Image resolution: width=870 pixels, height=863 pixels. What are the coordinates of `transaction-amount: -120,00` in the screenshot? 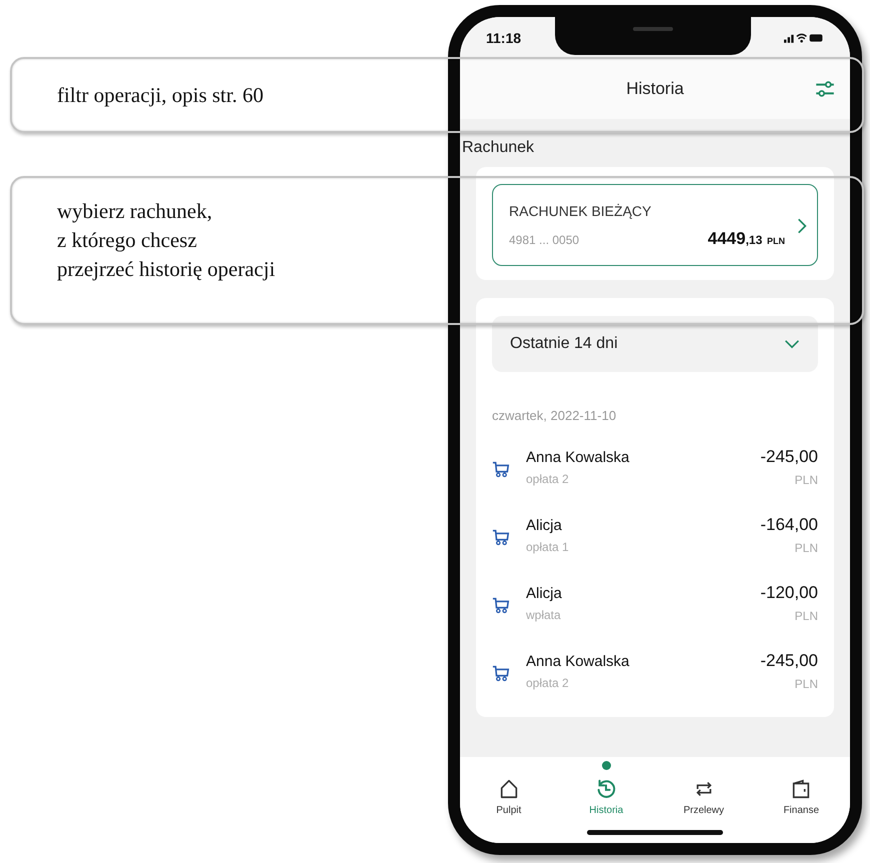 It's located at (789, 593).